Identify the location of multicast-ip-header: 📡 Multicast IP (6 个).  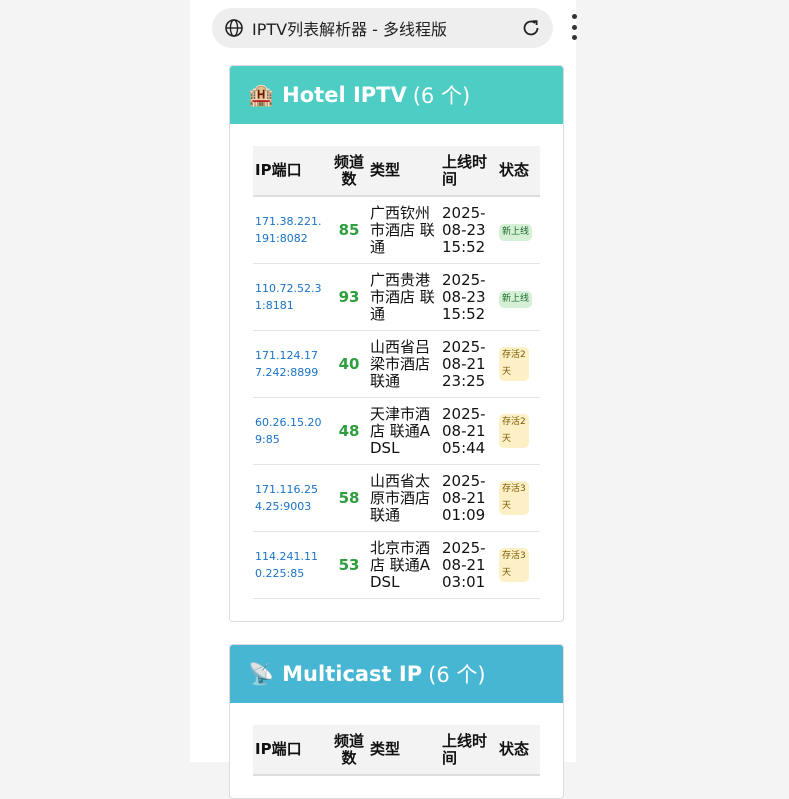
(396, 674).